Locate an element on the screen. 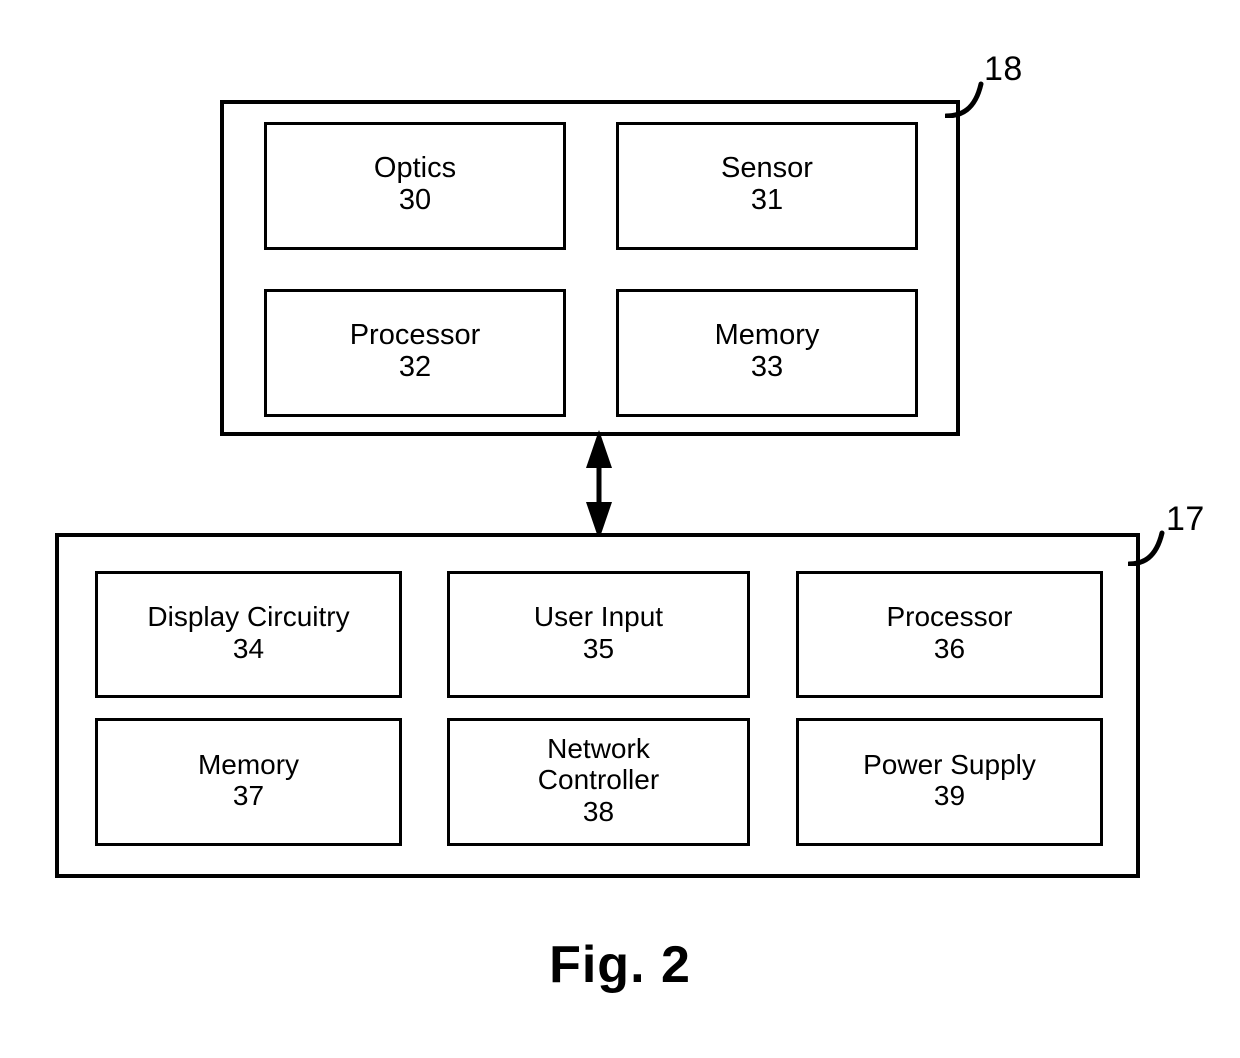 The height and width of the screenshot is (1058, 1240). figure-caption: Fig. 2 is located at coordinates (620, 965).